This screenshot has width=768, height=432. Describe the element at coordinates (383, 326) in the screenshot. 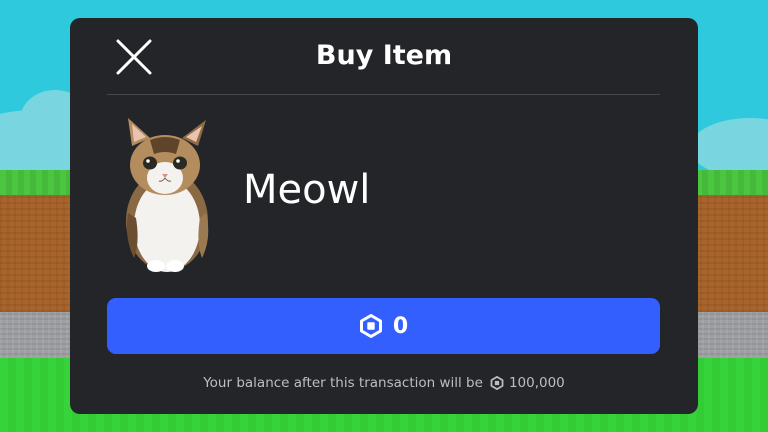

I see `buy-button: 0` at that location.